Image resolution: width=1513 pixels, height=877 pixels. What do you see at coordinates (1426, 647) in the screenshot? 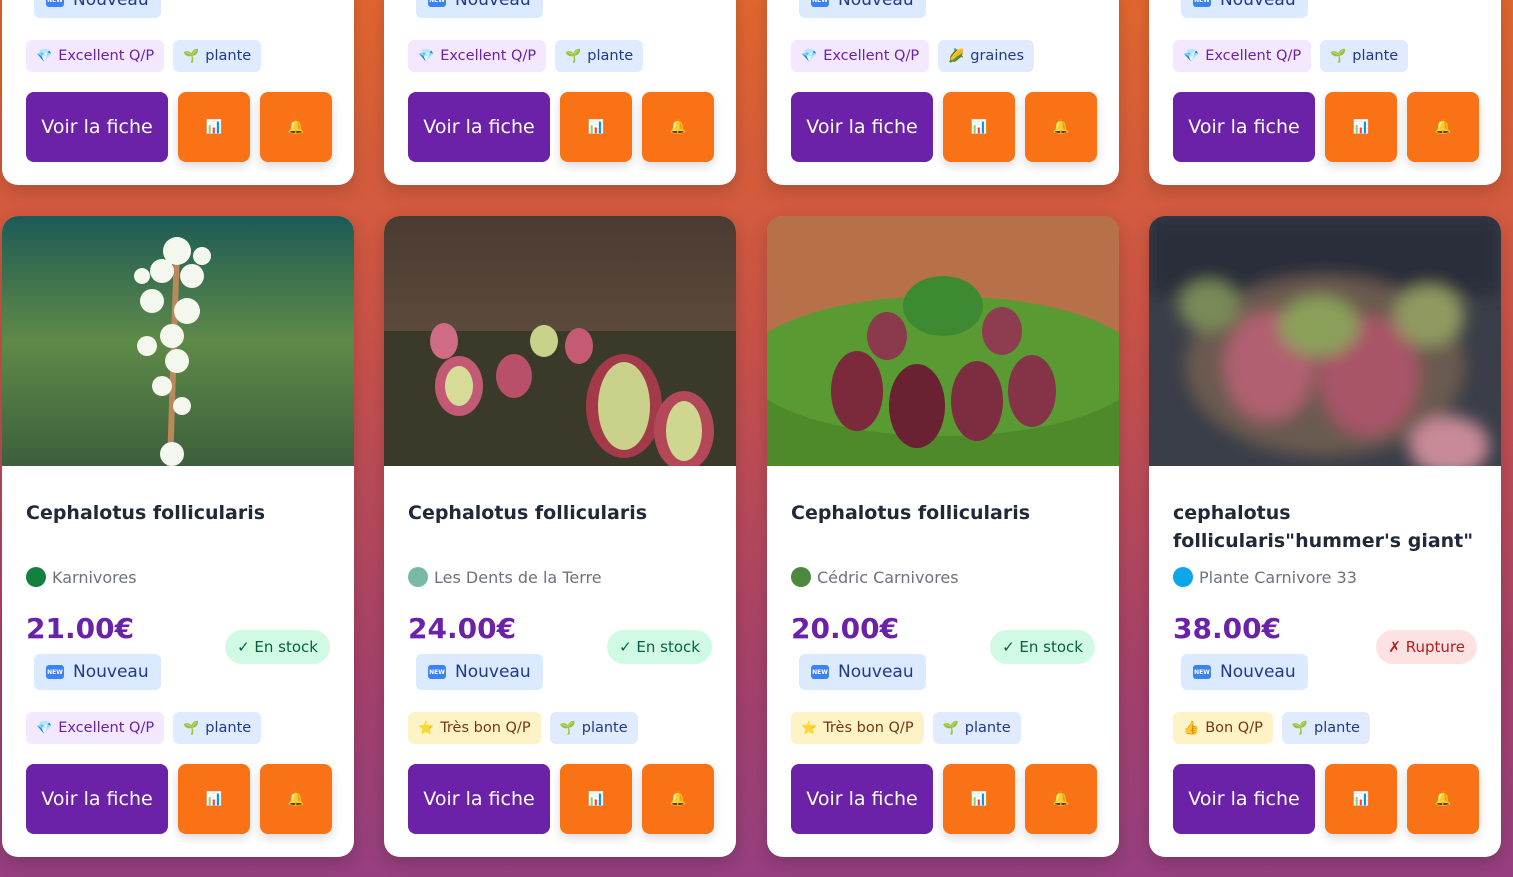
I see `stock-badge: ✗ Rupture` at bounding box center [1426, 647].